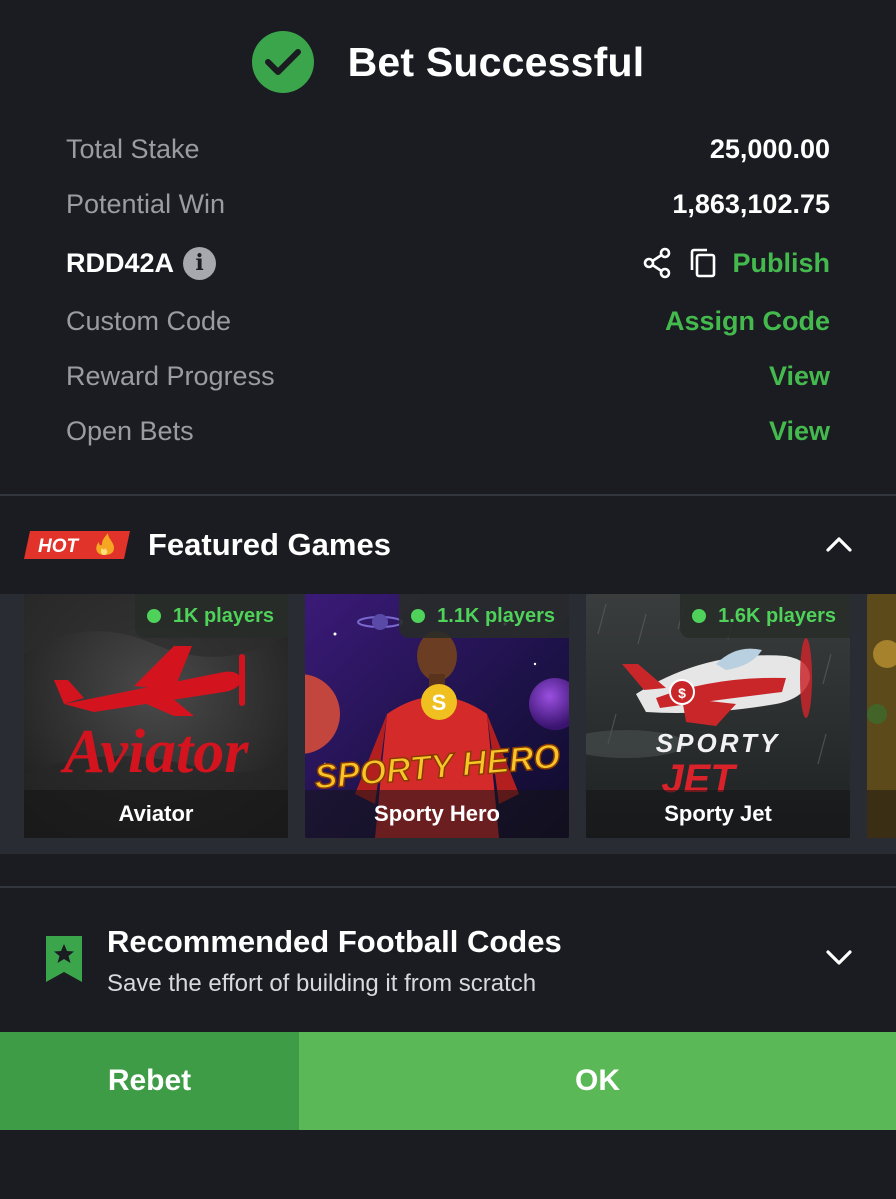 This screenshot has width=896, height=1199. What do you see at coordinates (781, 263) in the screenshot?
I see `publish-link: Publish` at bounding box center [781, 263].